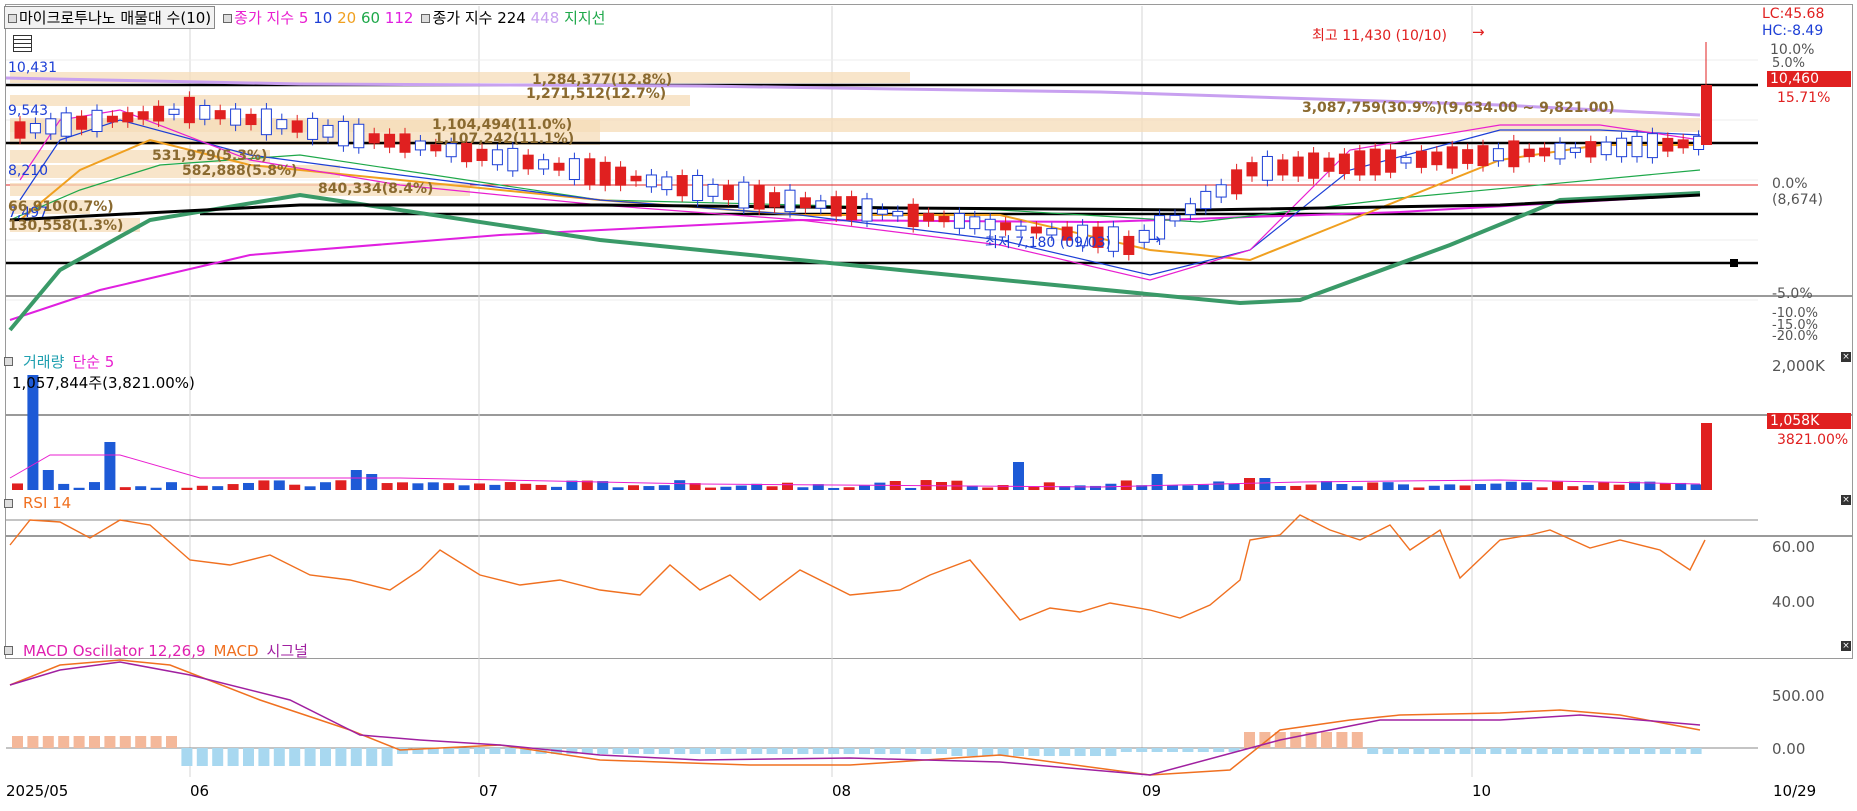 Image resolution: width=1857 pixels, height=811 pixels. What do you see at coordinates (1846, 500) in the screenshot?
I see `rsi-close-icon: ×` at bounding box center [1846, 500].